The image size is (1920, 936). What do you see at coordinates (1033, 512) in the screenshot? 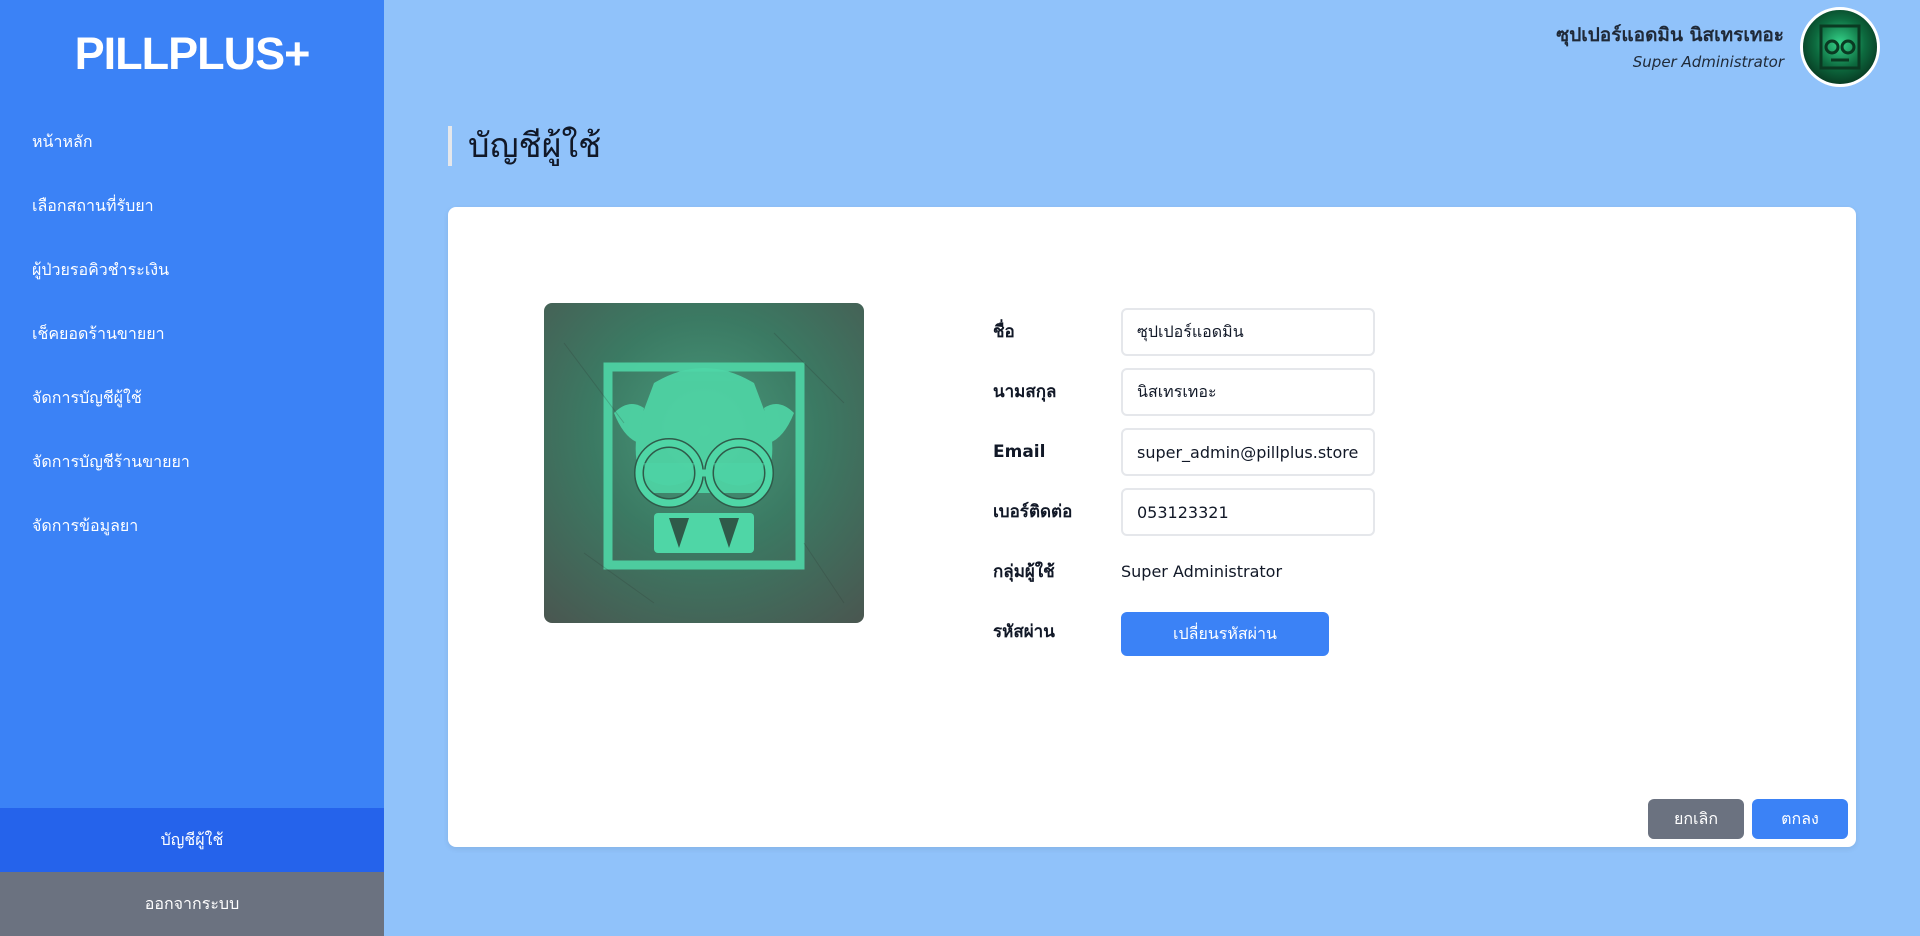
I see `phone-label: เบอร์ติดต่อ` at bounding box center [1033, 512].